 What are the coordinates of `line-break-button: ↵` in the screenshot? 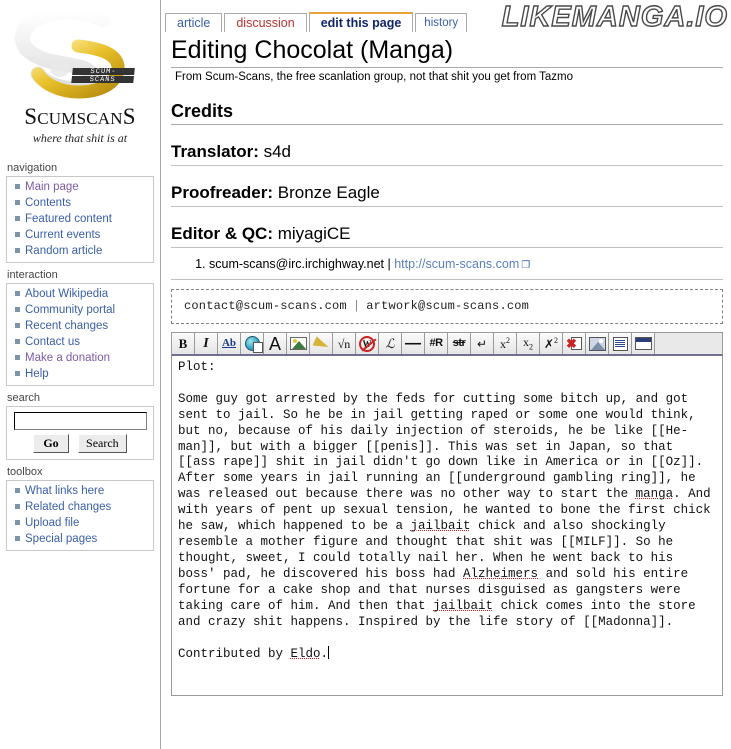 It's located at (482, 343).